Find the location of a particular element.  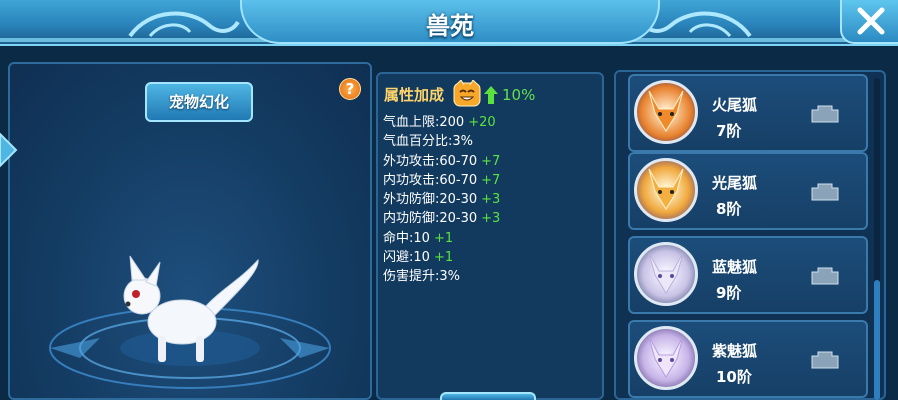

cloud-ornament-left is located at coordinates (184, 24).